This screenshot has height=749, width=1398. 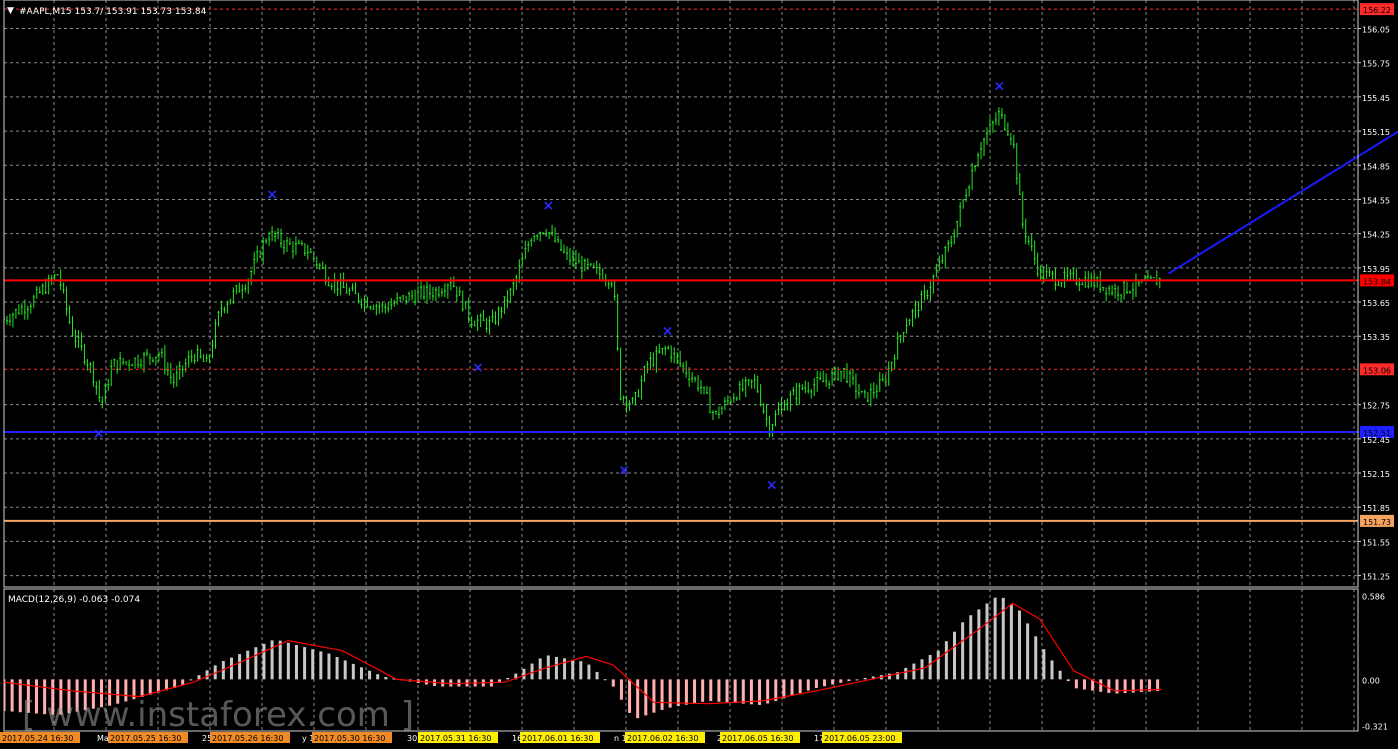 I want to click on macd-tick-label: -0.321, so click(x=1375, y=726).